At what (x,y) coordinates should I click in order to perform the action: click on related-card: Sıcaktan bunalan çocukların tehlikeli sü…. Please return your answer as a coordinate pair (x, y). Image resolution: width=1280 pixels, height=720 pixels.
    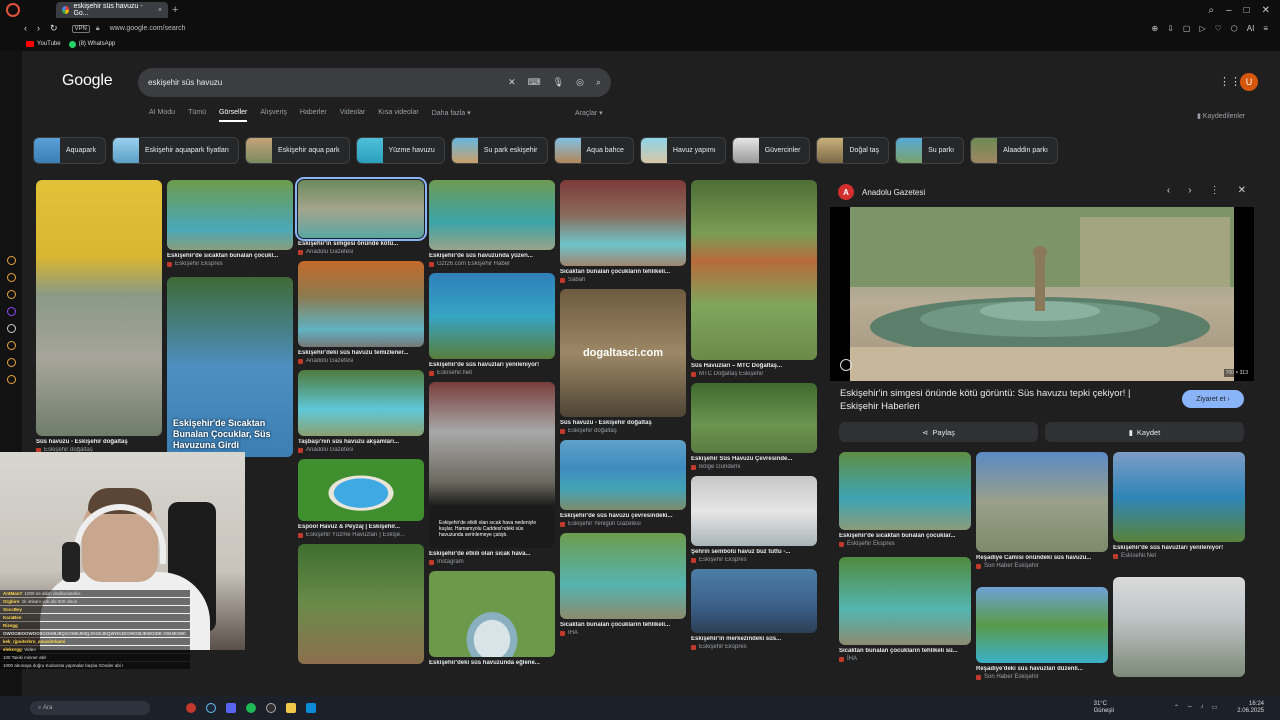
    Looking at the image, I should click on (905, 609).